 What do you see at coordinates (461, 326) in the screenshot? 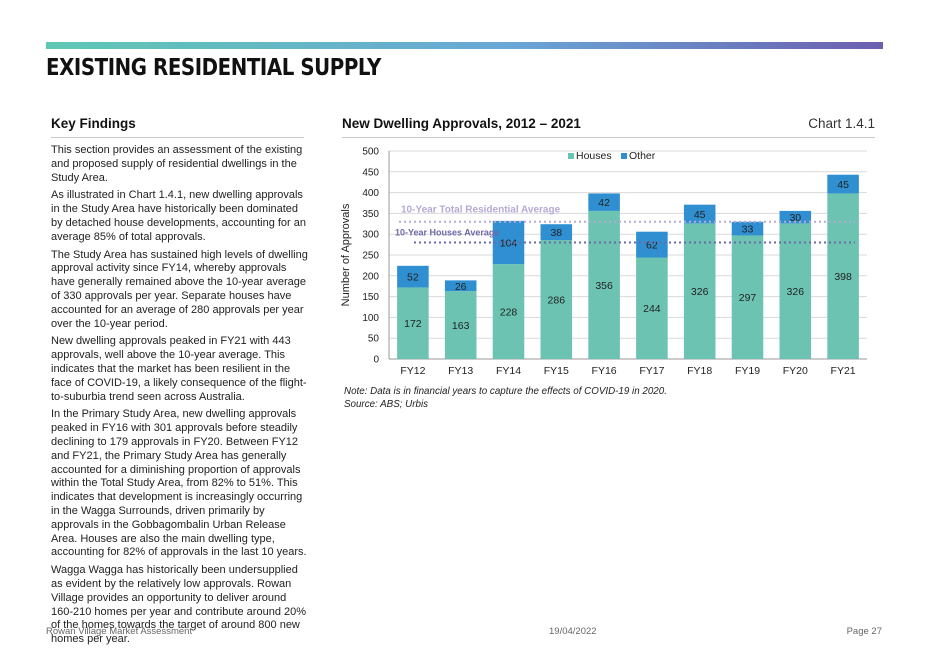
I see `data-label-houses: 163` at bounding box center [461, 326].